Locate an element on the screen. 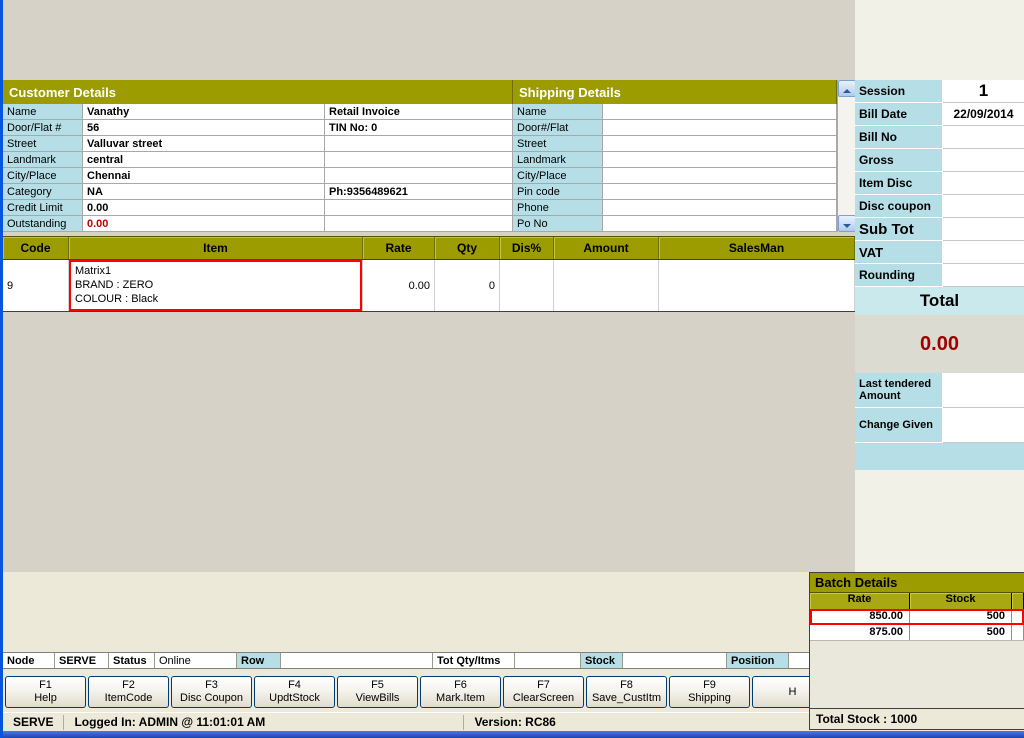 This screenshot has width=1024, height=738. batch-rate: 875.00 is located at coordinates (860, 632).